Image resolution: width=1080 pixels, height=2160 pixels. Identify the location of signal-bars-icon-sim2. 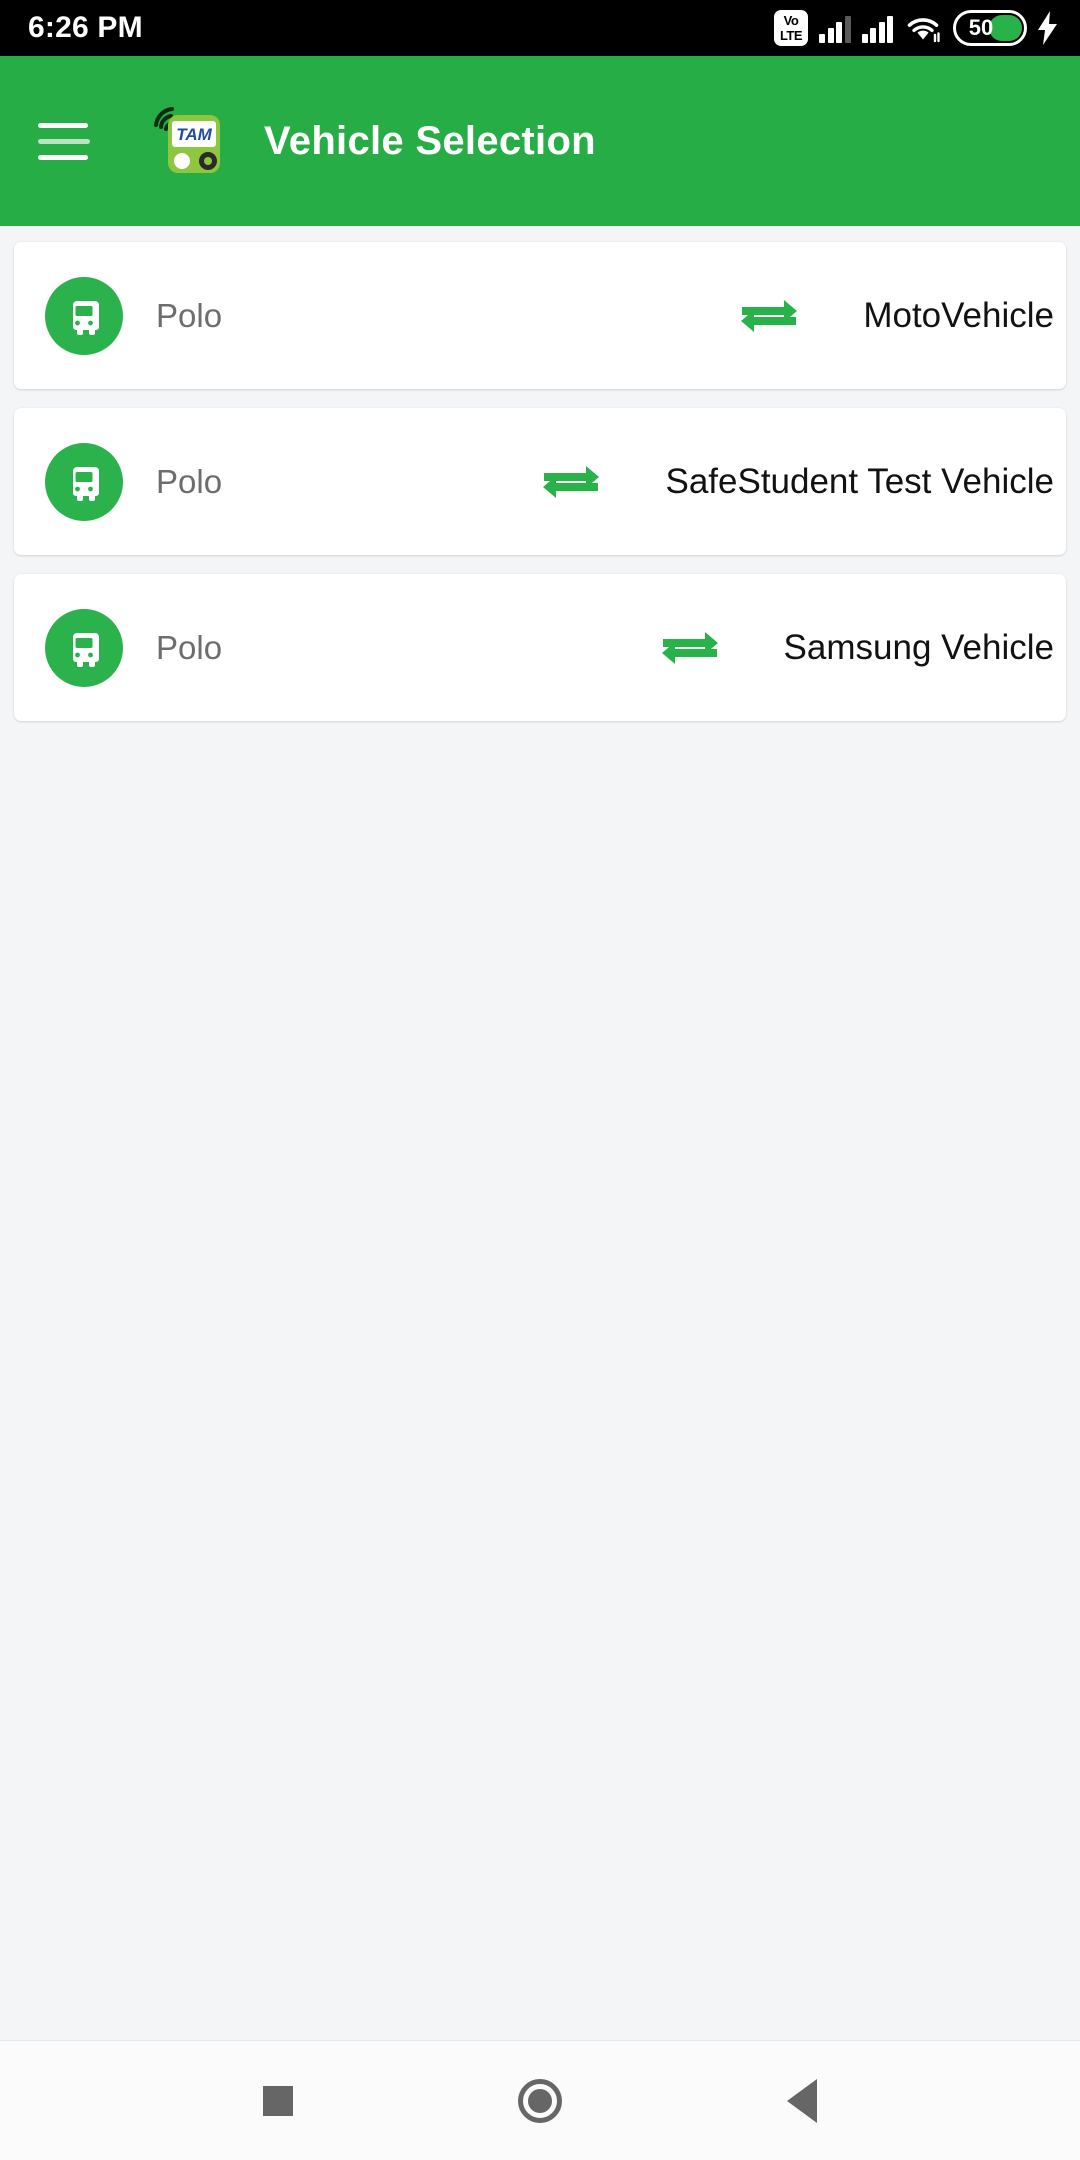
(877, 28).